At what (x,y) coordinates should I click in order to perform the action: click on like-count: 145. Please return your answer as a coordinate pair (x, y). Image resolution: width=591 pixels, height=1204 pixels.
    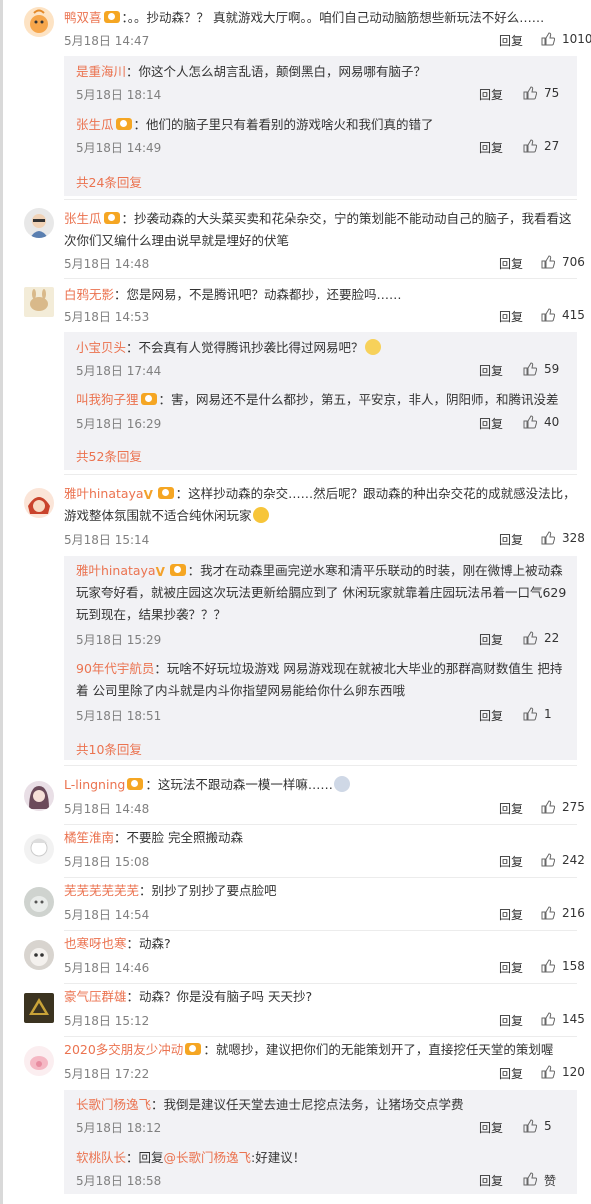
    Looking at the image, I should click on (573, 1019).